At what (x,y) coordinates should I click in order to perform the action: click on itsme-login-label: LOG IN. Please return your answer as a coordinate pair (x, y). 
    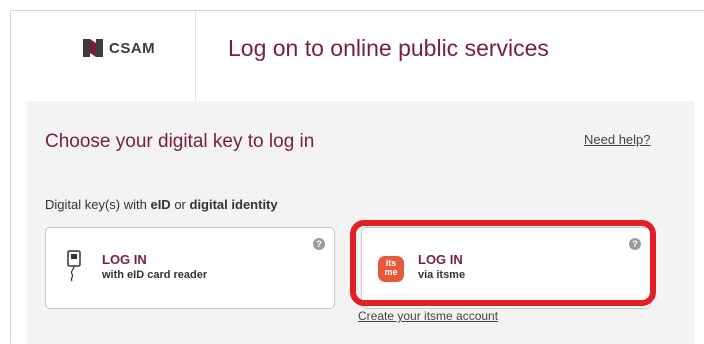
    Looking at the image, I should click on (440, 259).